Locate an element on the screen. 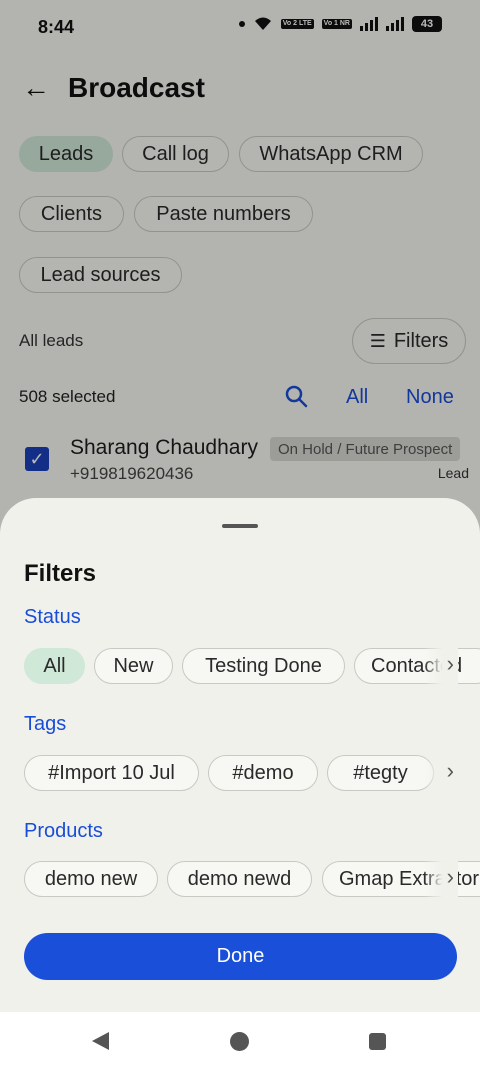 The height and width of the screenshot is (1068, 480). products-chevron-right-icon: › is located at coordinates (450, 877).